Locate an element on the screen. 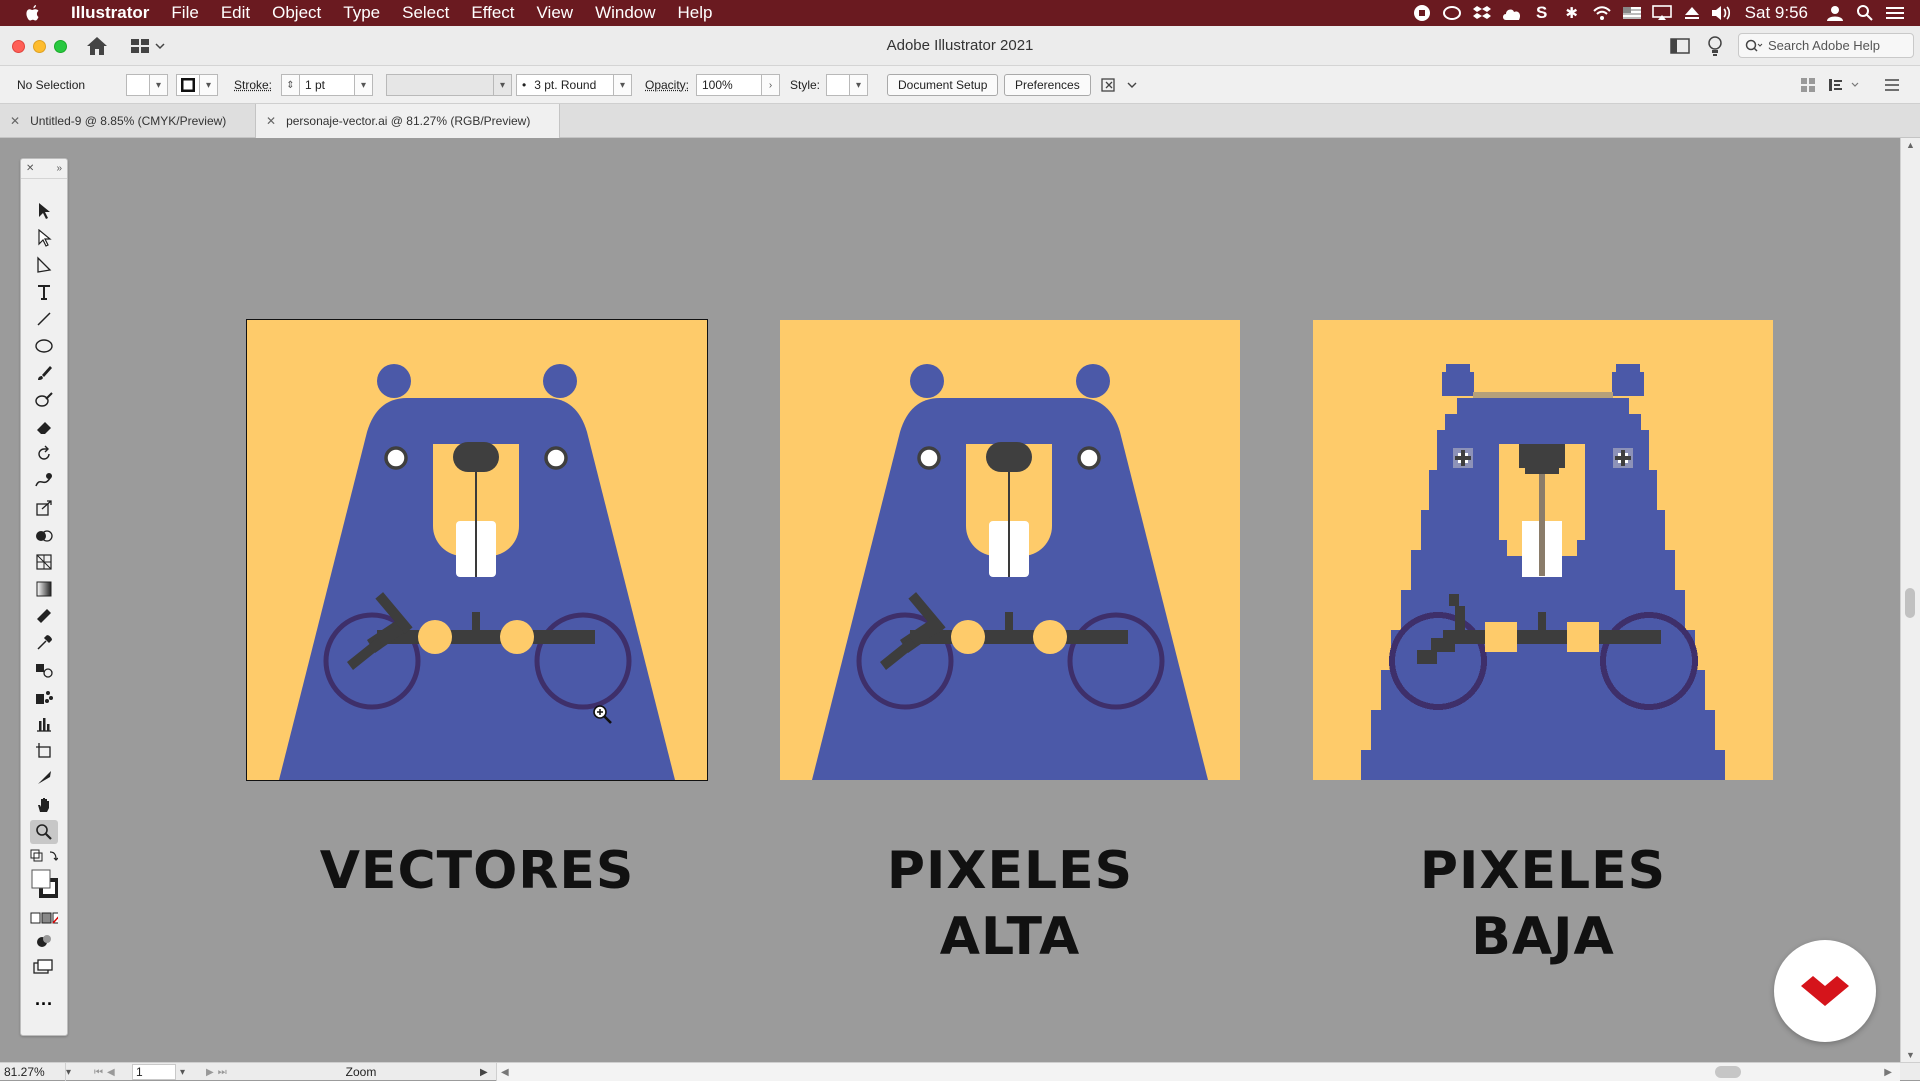  swap-colors-icon is located at coordinates (44, 856).